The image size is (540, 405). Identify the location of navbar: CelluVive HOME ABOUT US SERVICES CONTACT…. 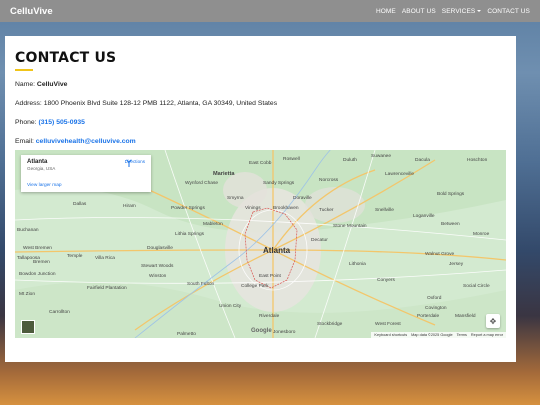
(270, 11).